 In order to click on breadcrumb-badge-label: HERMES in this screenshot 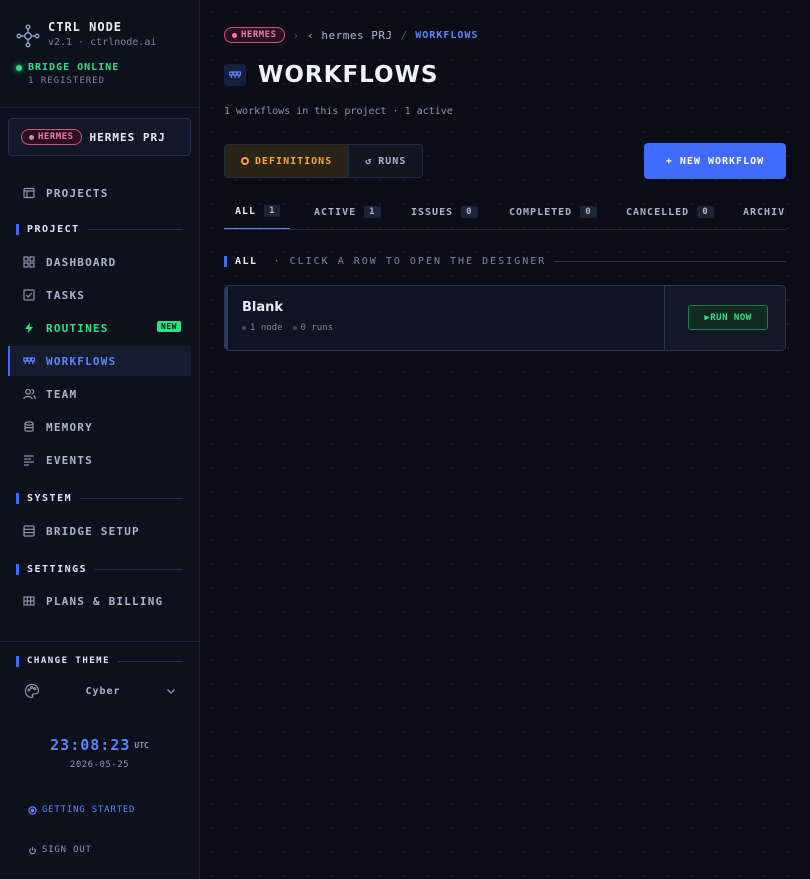, I will do `click(259, 35)`.